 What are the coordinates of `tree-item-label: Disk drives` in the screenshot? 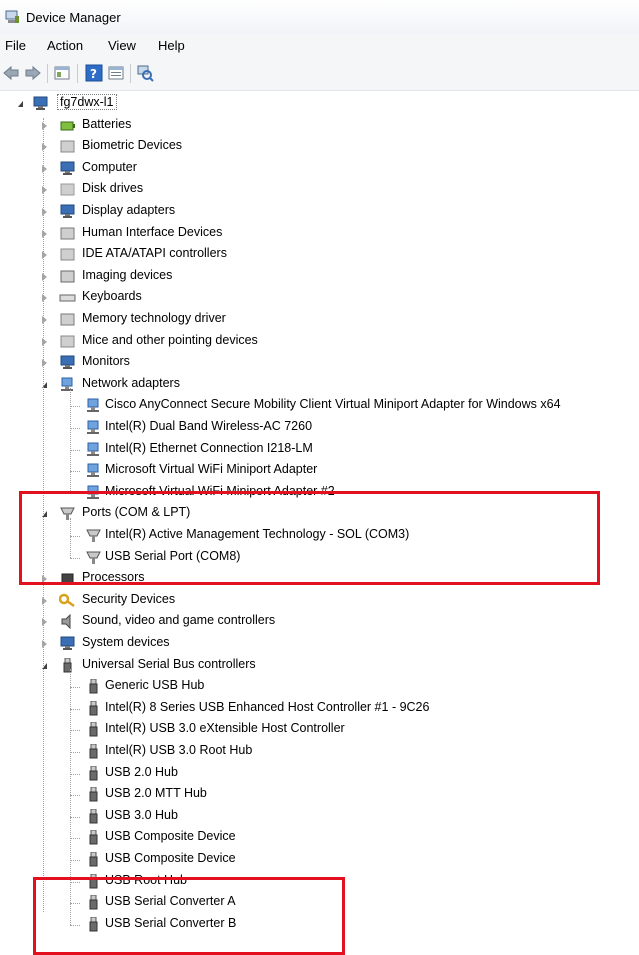 It's located at (113, 188).